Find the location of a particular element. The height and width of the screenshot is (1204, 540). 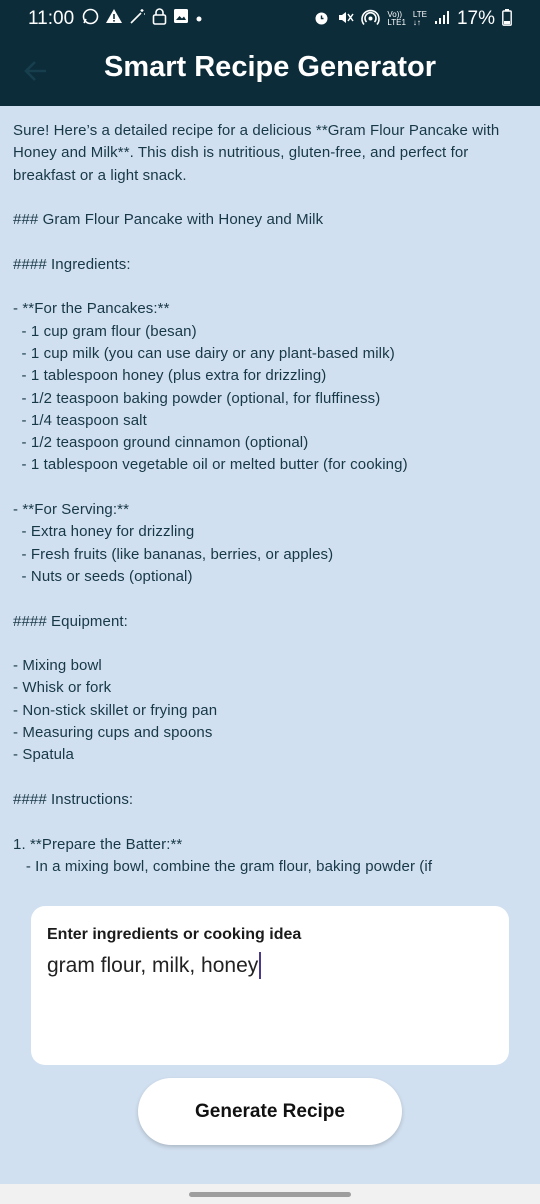

lte-icon: LTE ↓↑ is located at coordinates (419, 18).